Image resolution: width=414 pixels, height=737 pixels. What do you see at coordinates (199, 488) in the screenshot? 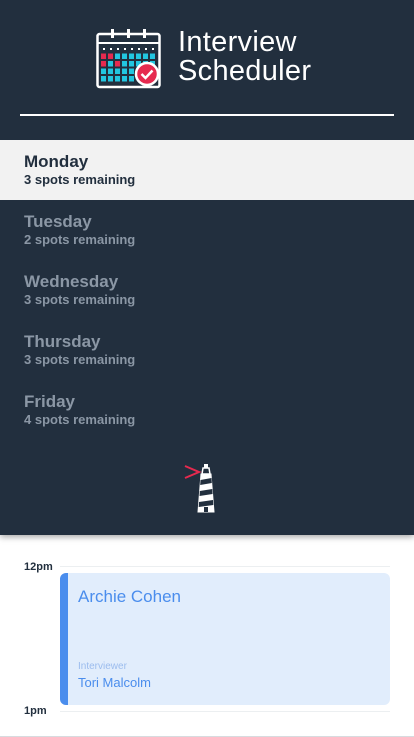
I see `lighthouse-icon` at bounding box center [199, 488].